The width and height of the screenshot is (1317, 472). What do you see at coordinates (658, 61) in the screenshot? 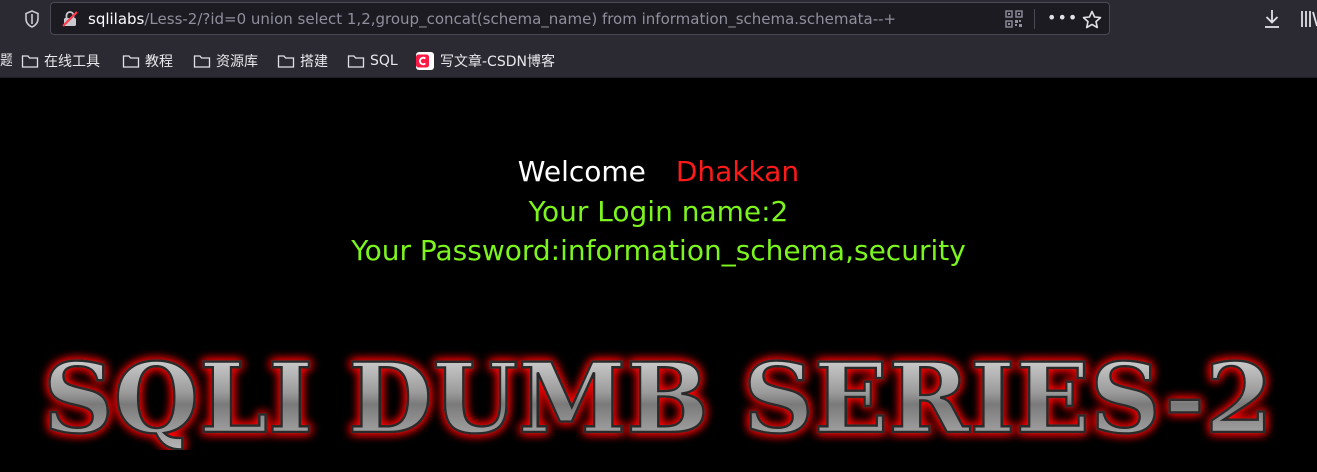
I see `bookmarks-toolbar: 题 在线工具 教程 资源库 搭建 SQL 写文章-CSDN博客` at bounding box center [658, 61].